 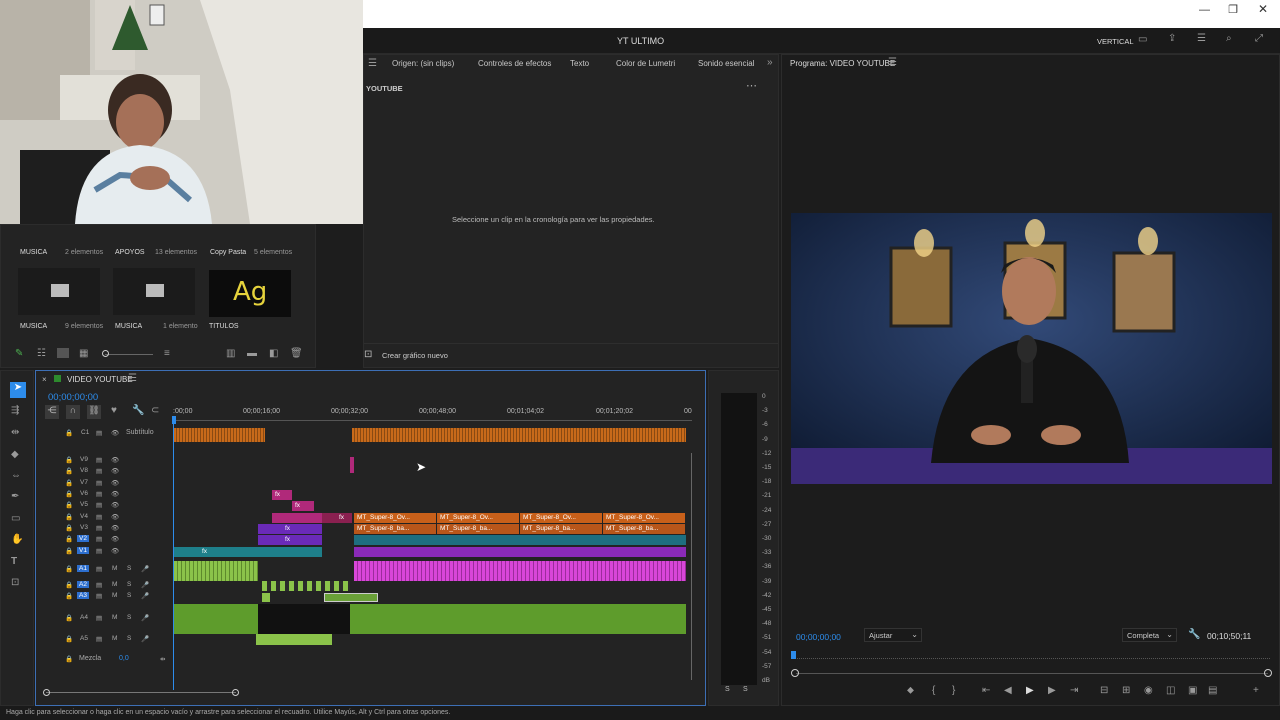 What do you see at coordinates (1032, 656) in the screenshot?
I see `program-ruler` at bounding box center [1032, 656].